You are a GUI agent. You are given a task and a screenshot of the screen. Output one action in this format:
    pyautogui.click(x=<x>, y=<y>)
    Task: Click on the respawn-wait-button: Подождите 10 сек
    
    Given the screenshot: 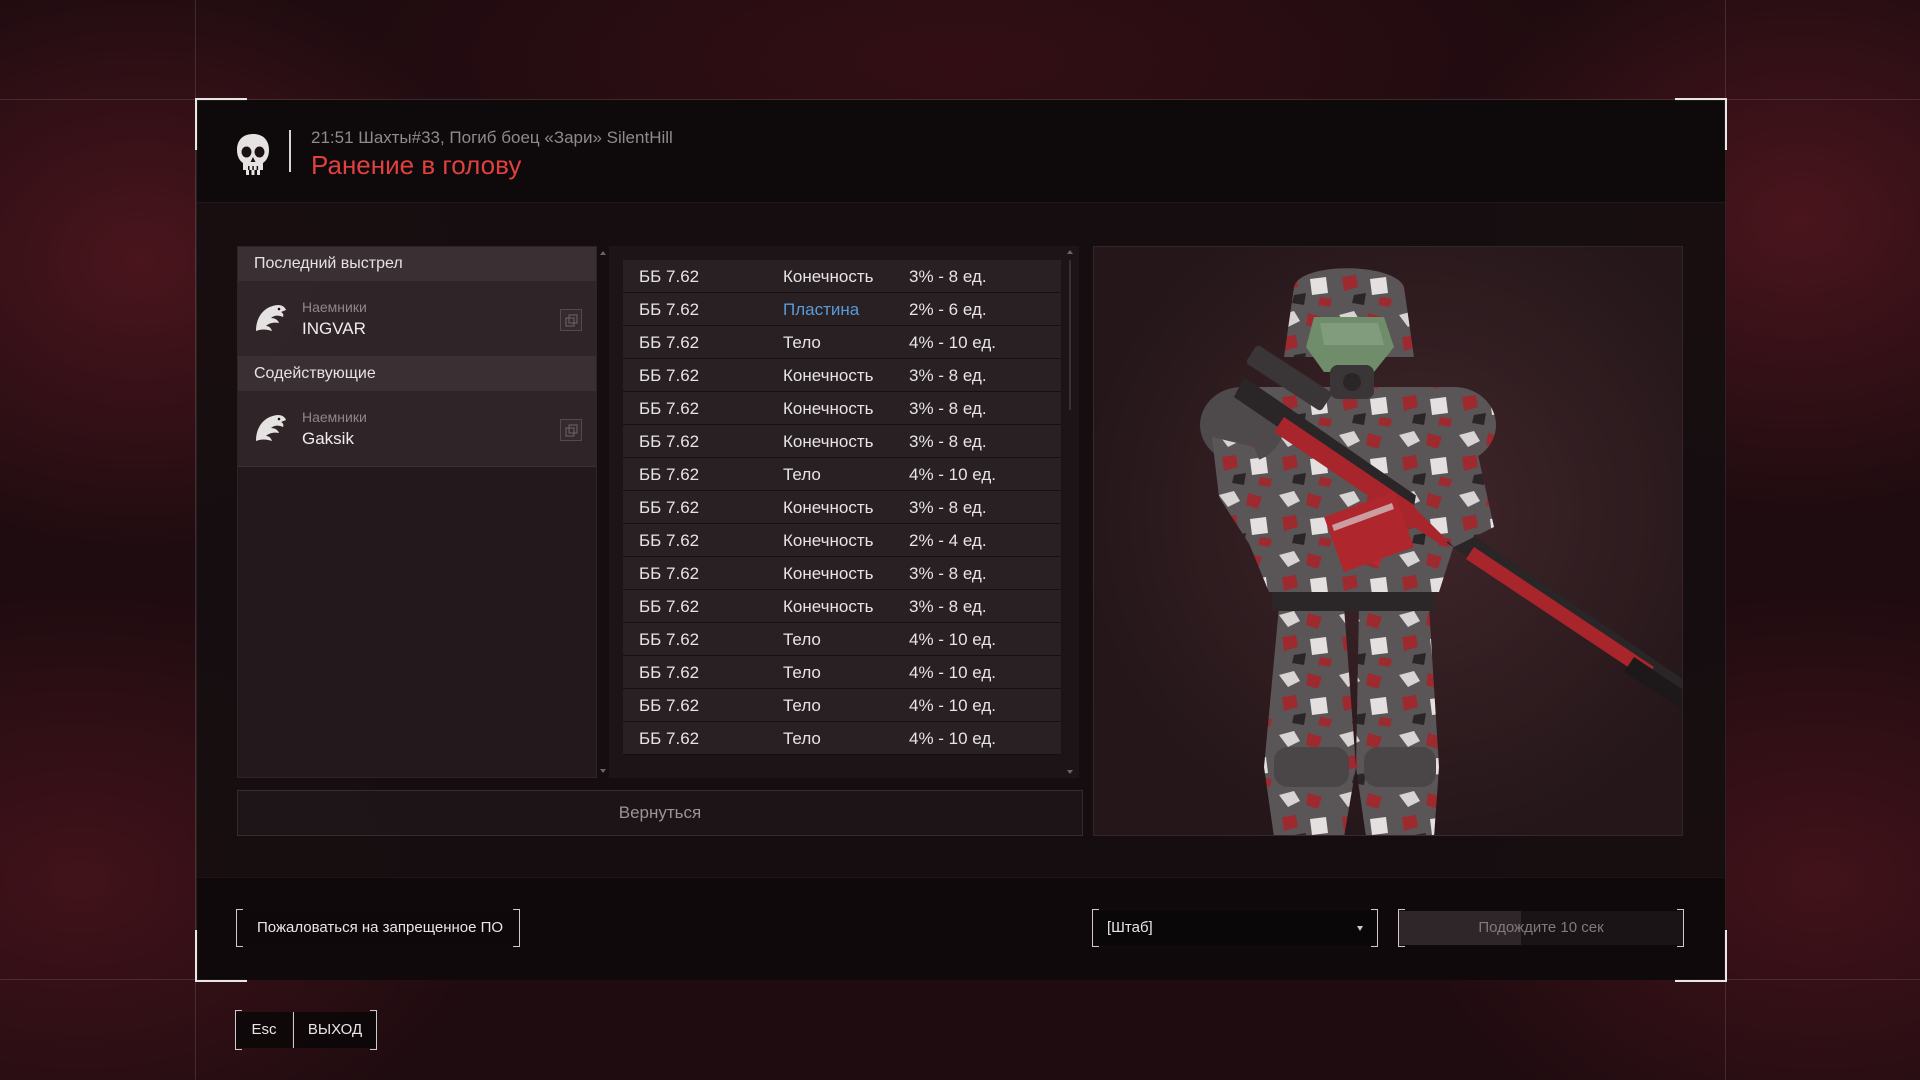 What is the action you would take?
    pyautogui.click(x=1541, y=928)
    